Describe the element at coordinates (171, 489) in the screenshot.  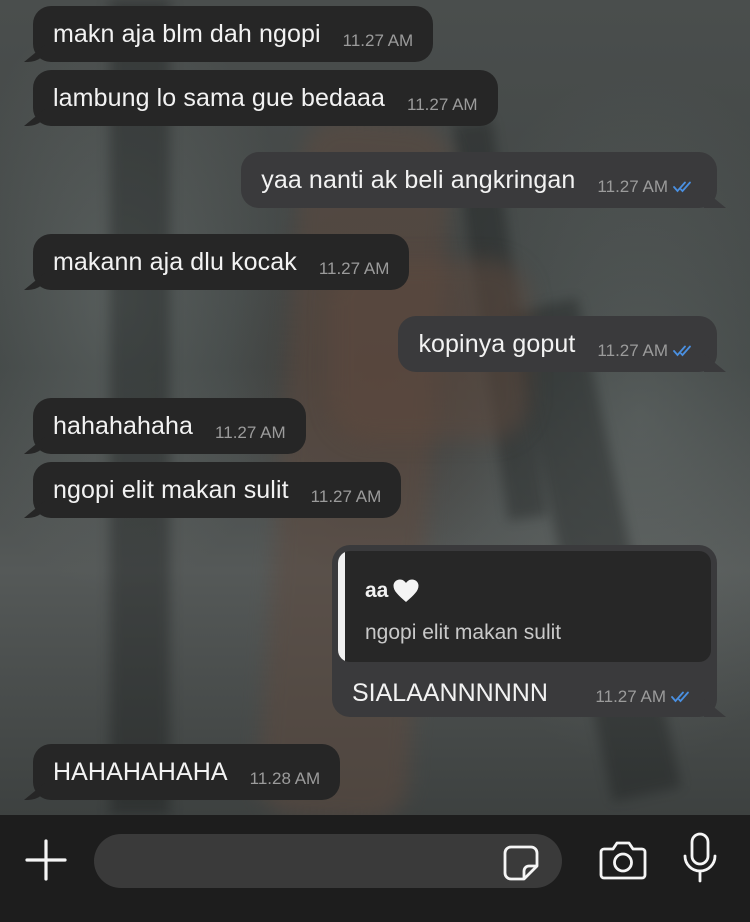
I see `message-text: ngopi elit makan sulit` at that location.